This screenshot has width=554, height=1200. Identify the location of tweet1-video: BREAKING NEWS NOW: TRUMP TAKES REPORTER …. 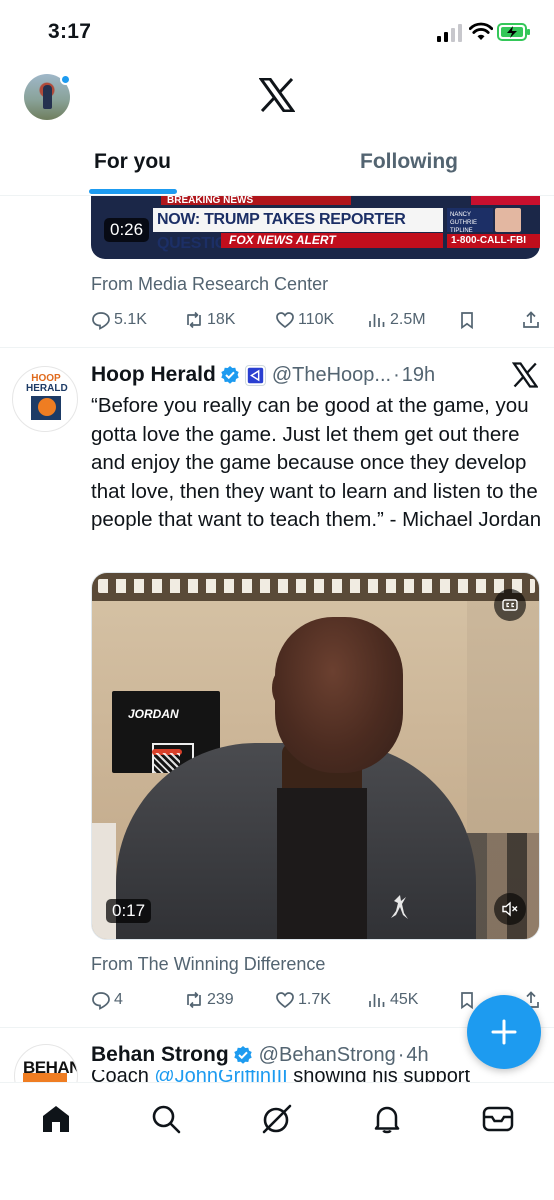
(315, 227).